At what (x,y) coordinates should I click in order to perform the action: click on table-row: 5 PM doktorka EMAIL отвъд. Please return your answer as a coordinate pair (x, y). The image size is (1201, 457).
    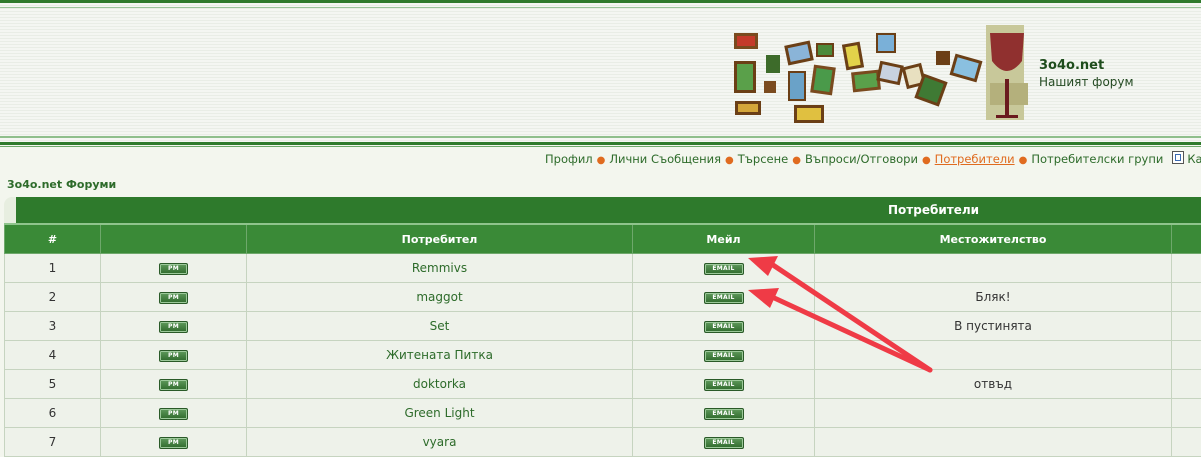
    Looking at the image, I should click on (603, 384).